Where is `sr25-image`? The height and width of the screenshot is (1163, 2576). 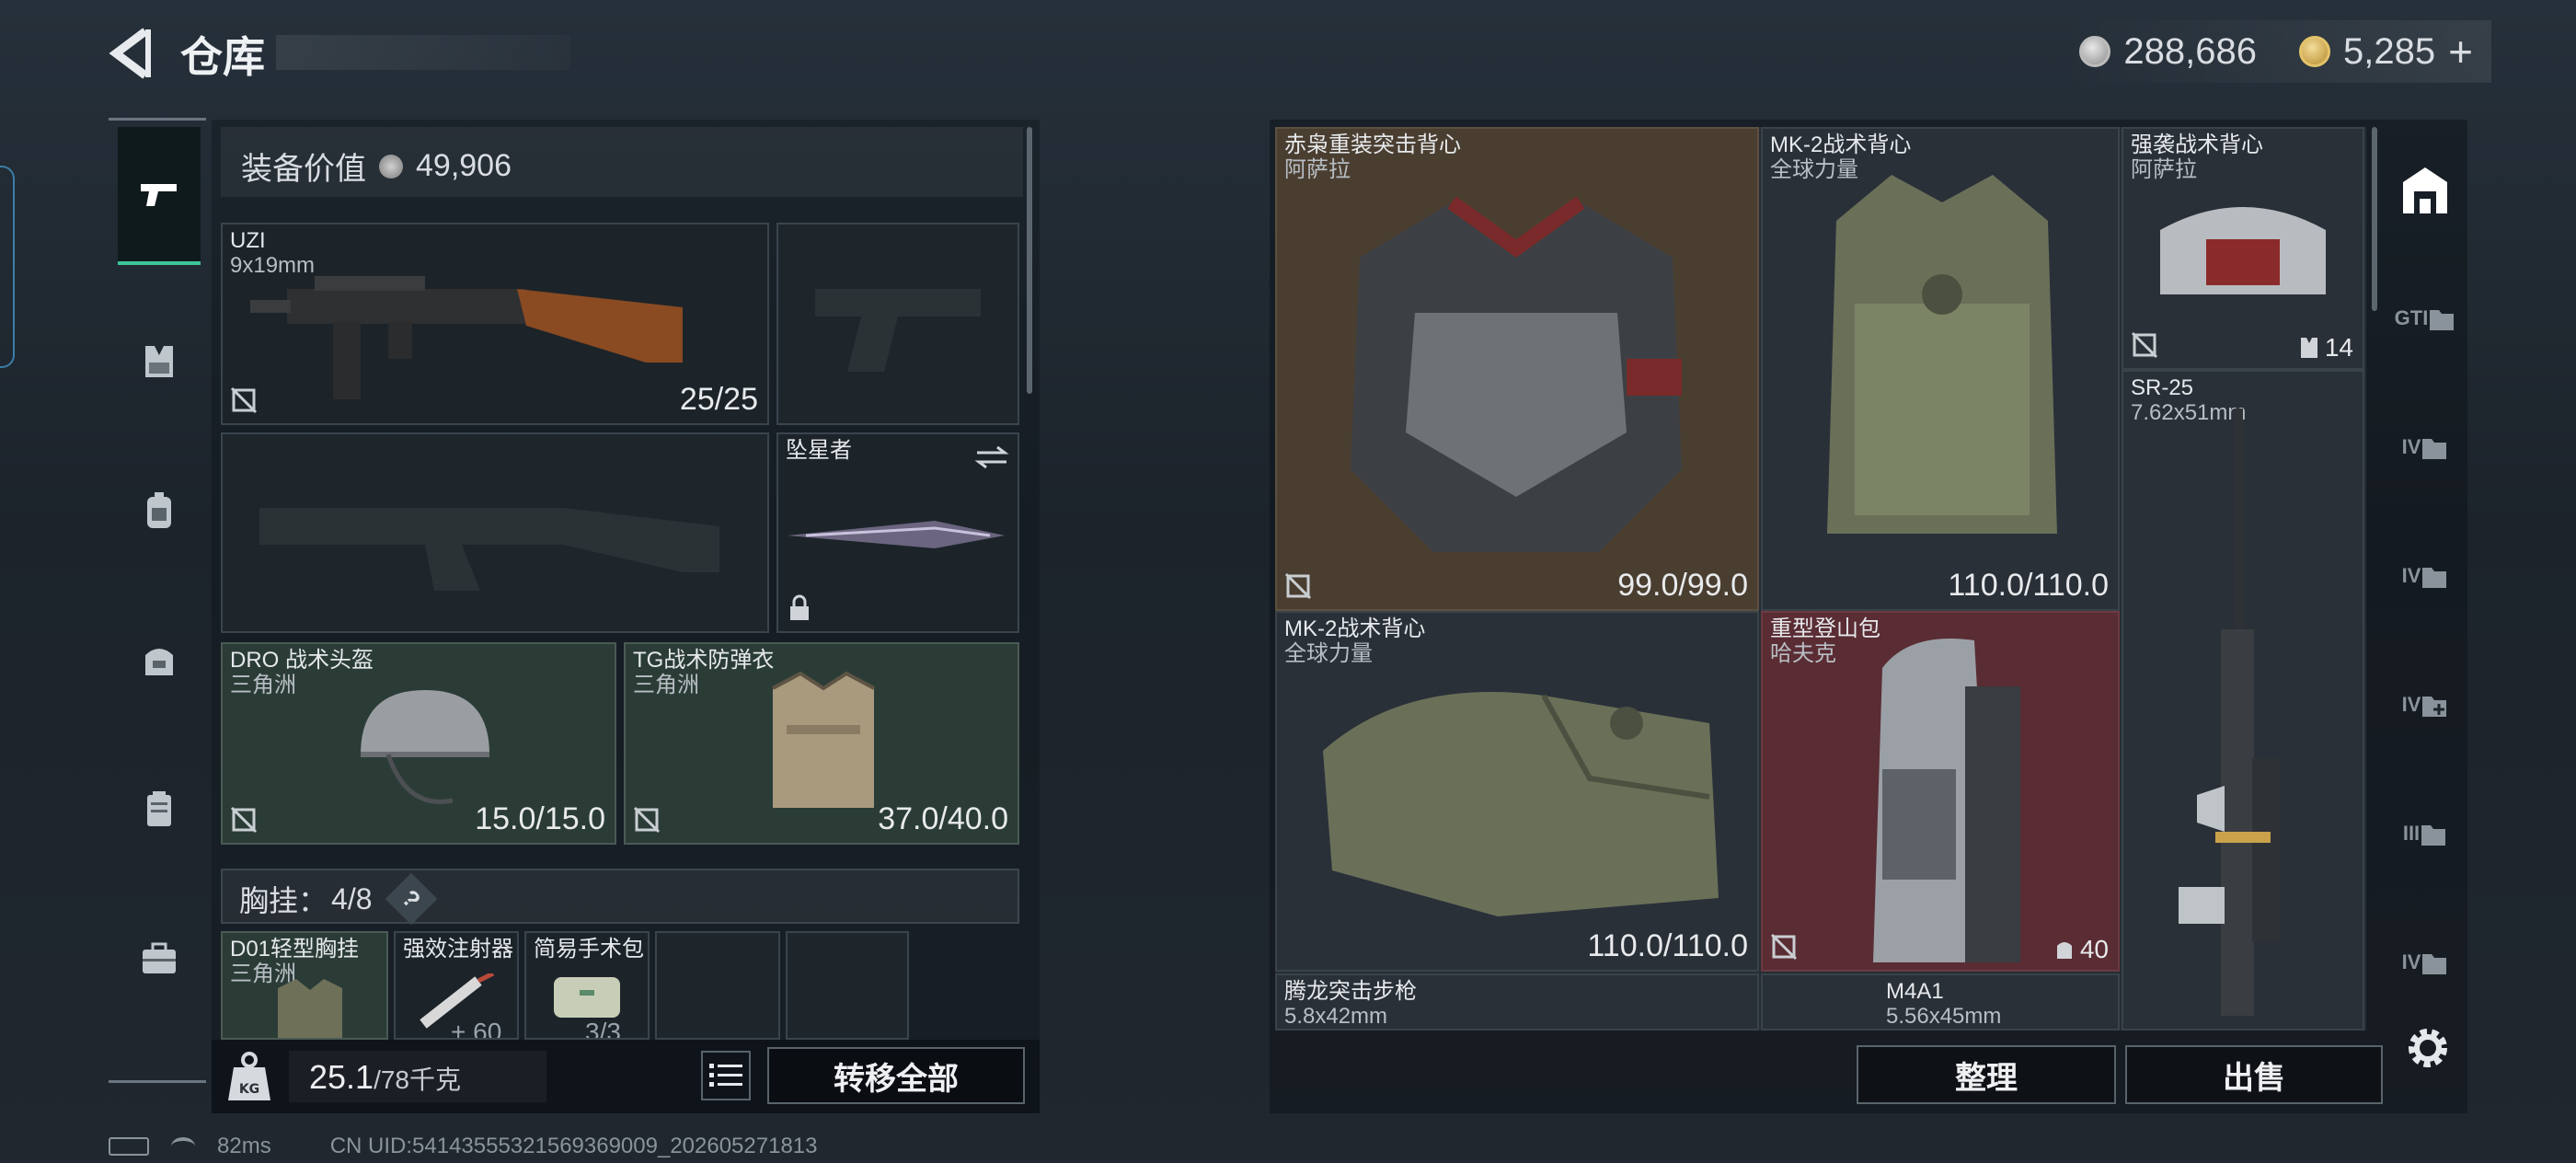 sr25-image is located at coordinates (2229, 712).